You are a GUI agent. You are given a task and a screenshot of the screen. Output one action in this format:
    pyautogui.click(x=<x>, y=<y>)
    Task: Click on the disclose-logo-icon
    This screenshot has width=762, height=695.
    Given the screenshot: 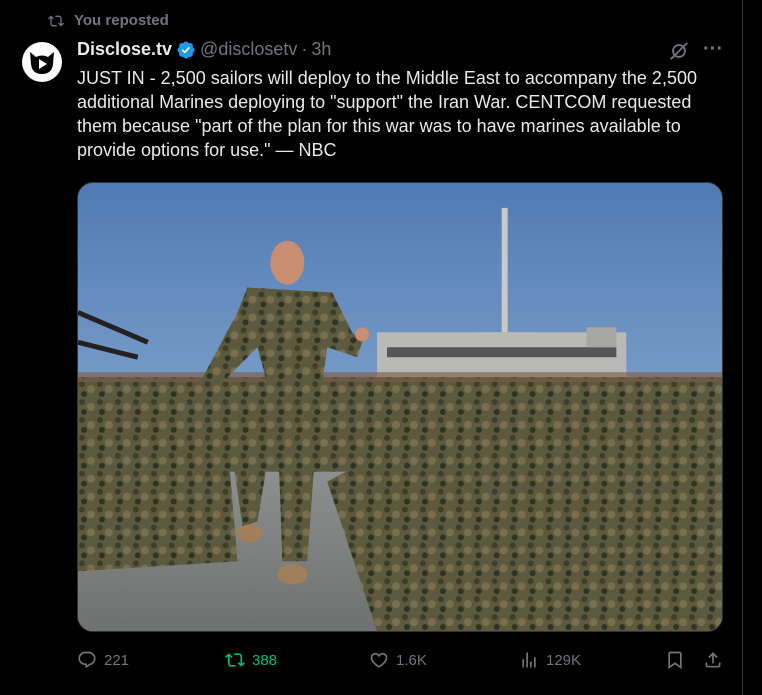 What is the action you would take?
    pyautogui.click(x=42, y=63)
    